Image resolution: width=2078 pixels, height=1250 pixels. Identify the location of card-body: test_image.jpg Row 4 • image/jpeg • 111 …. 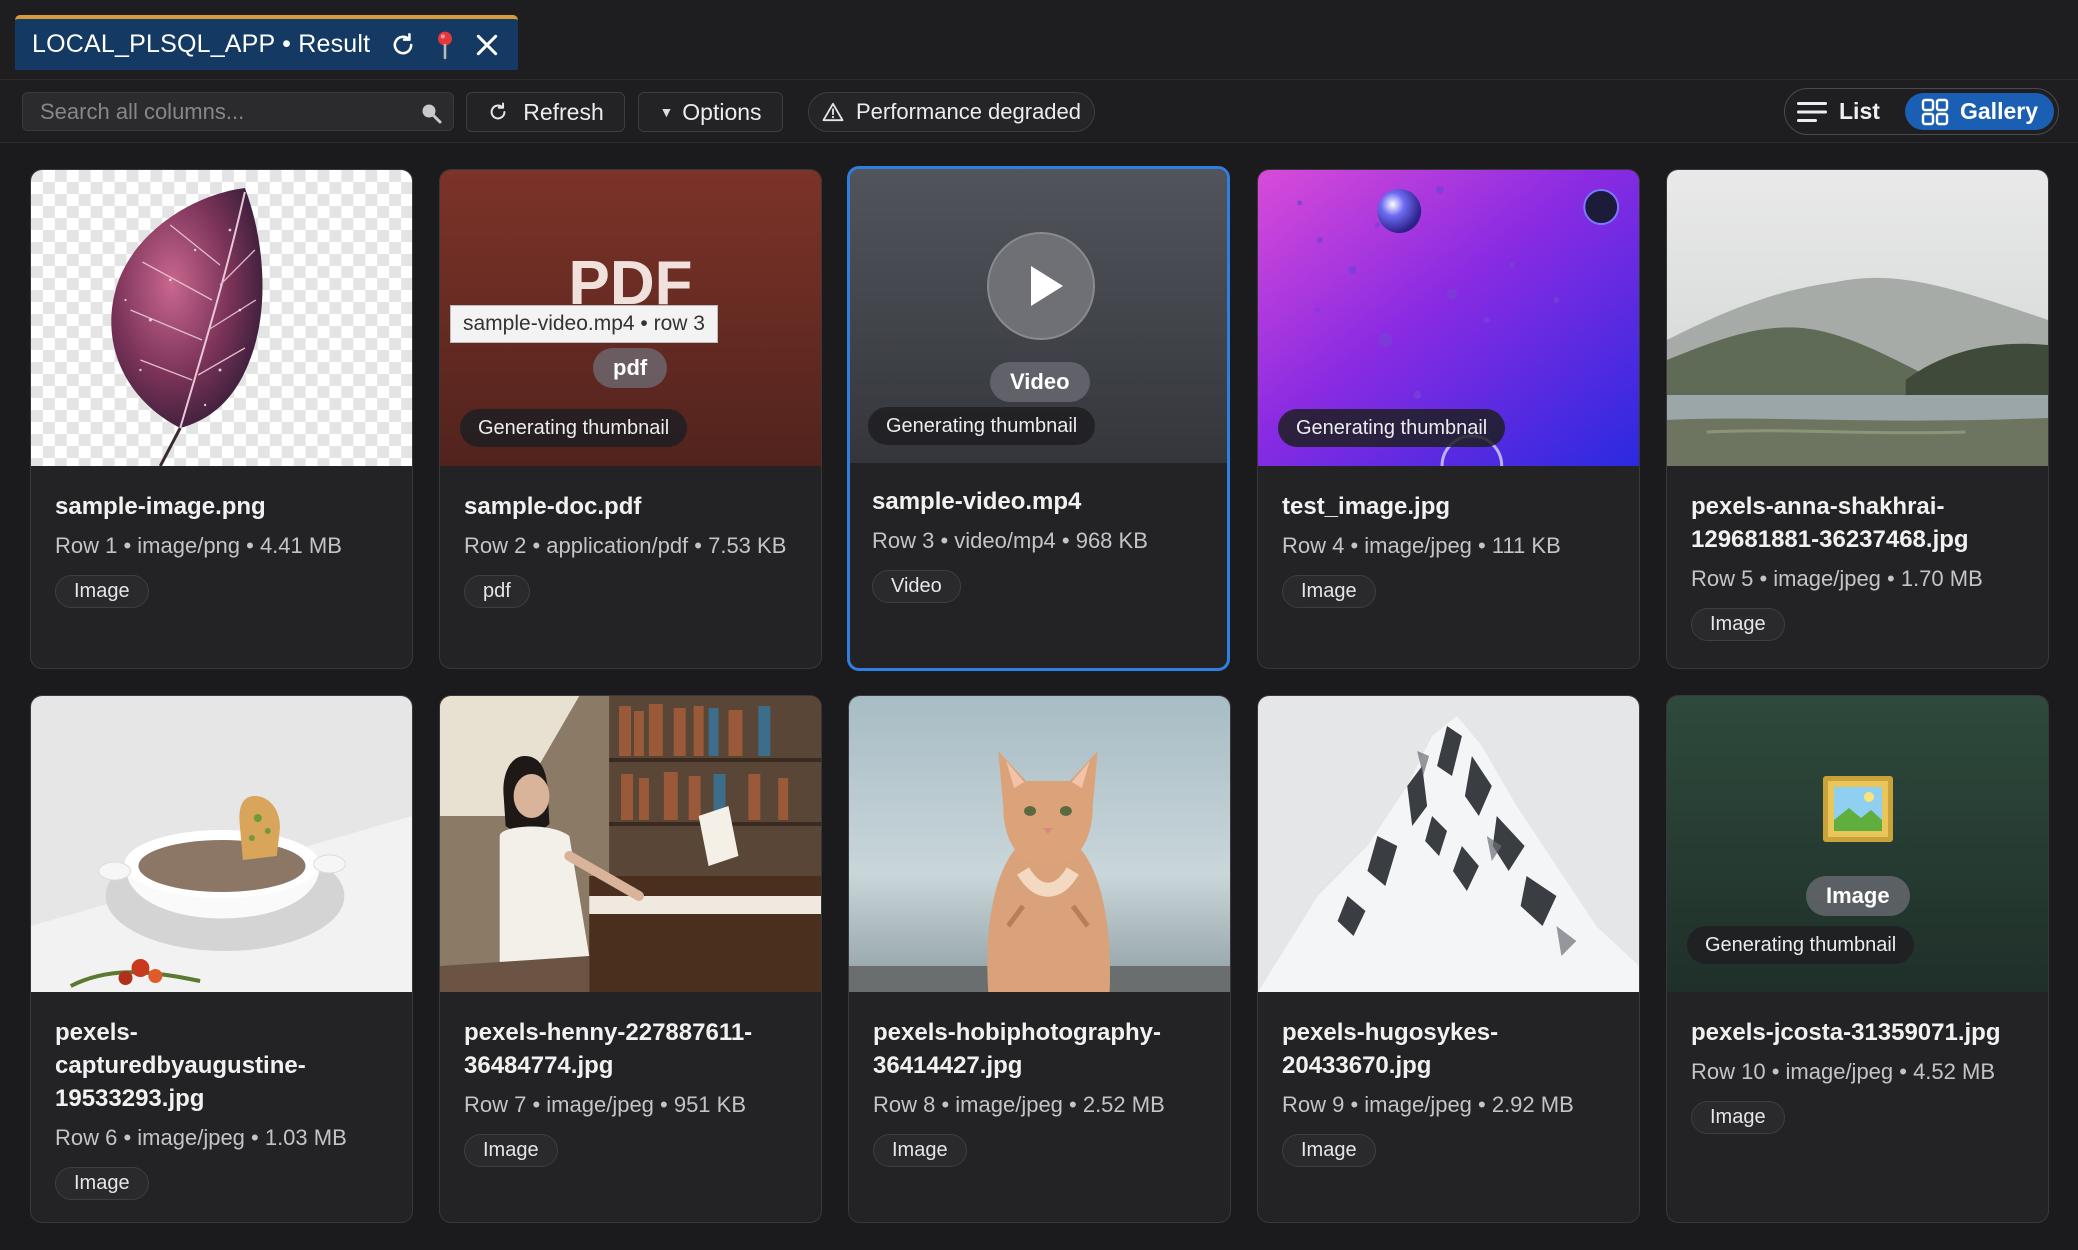
(1451, 549).